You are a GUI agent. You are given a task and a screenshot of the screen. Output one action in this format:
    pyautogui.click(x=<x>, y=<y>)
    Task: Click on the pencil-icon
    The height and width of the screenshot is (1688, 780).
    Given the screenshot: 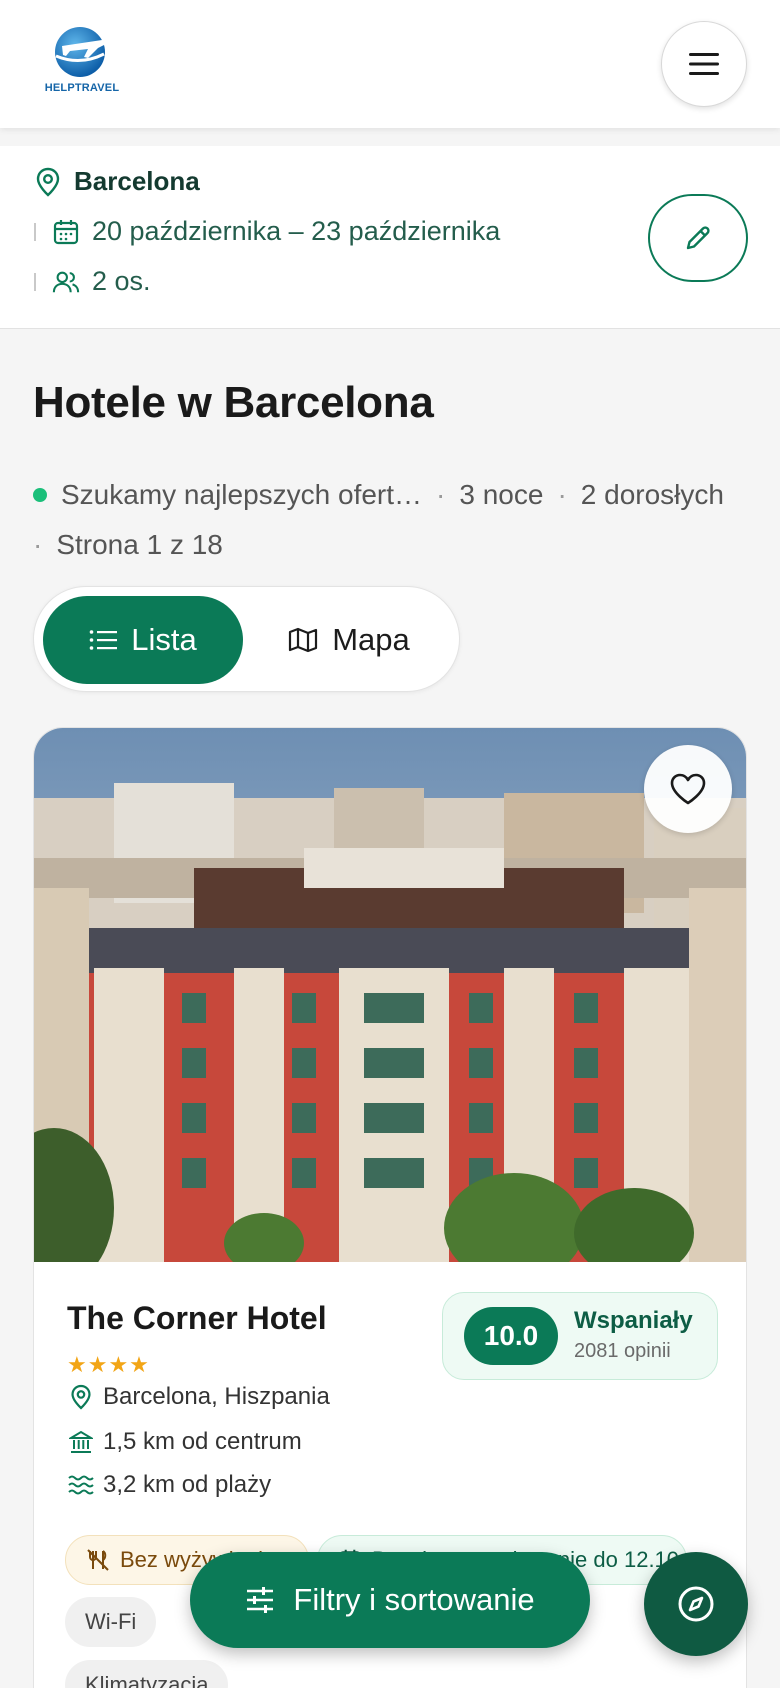 What is the action you would take?
    pyautogui.click(x=698, y=238)
    